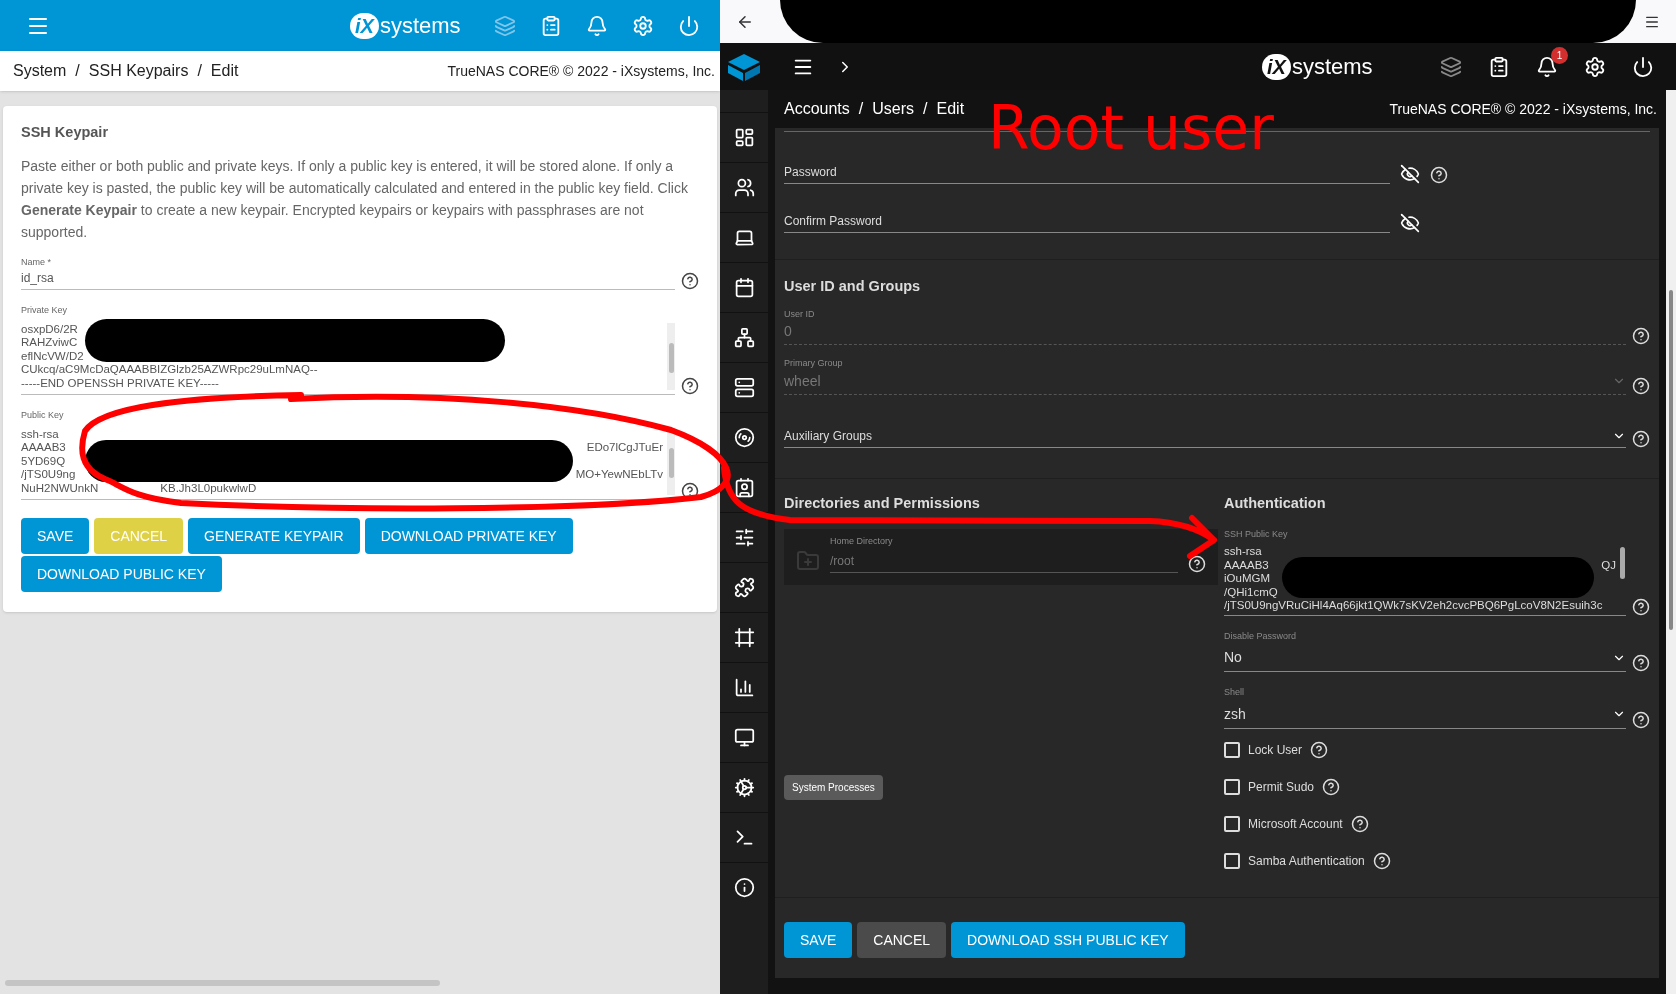  What do you see at coordinates (1559, 55) in the screenshot?
I see `notification-badge: 1` at bounding box center [1559, 55].